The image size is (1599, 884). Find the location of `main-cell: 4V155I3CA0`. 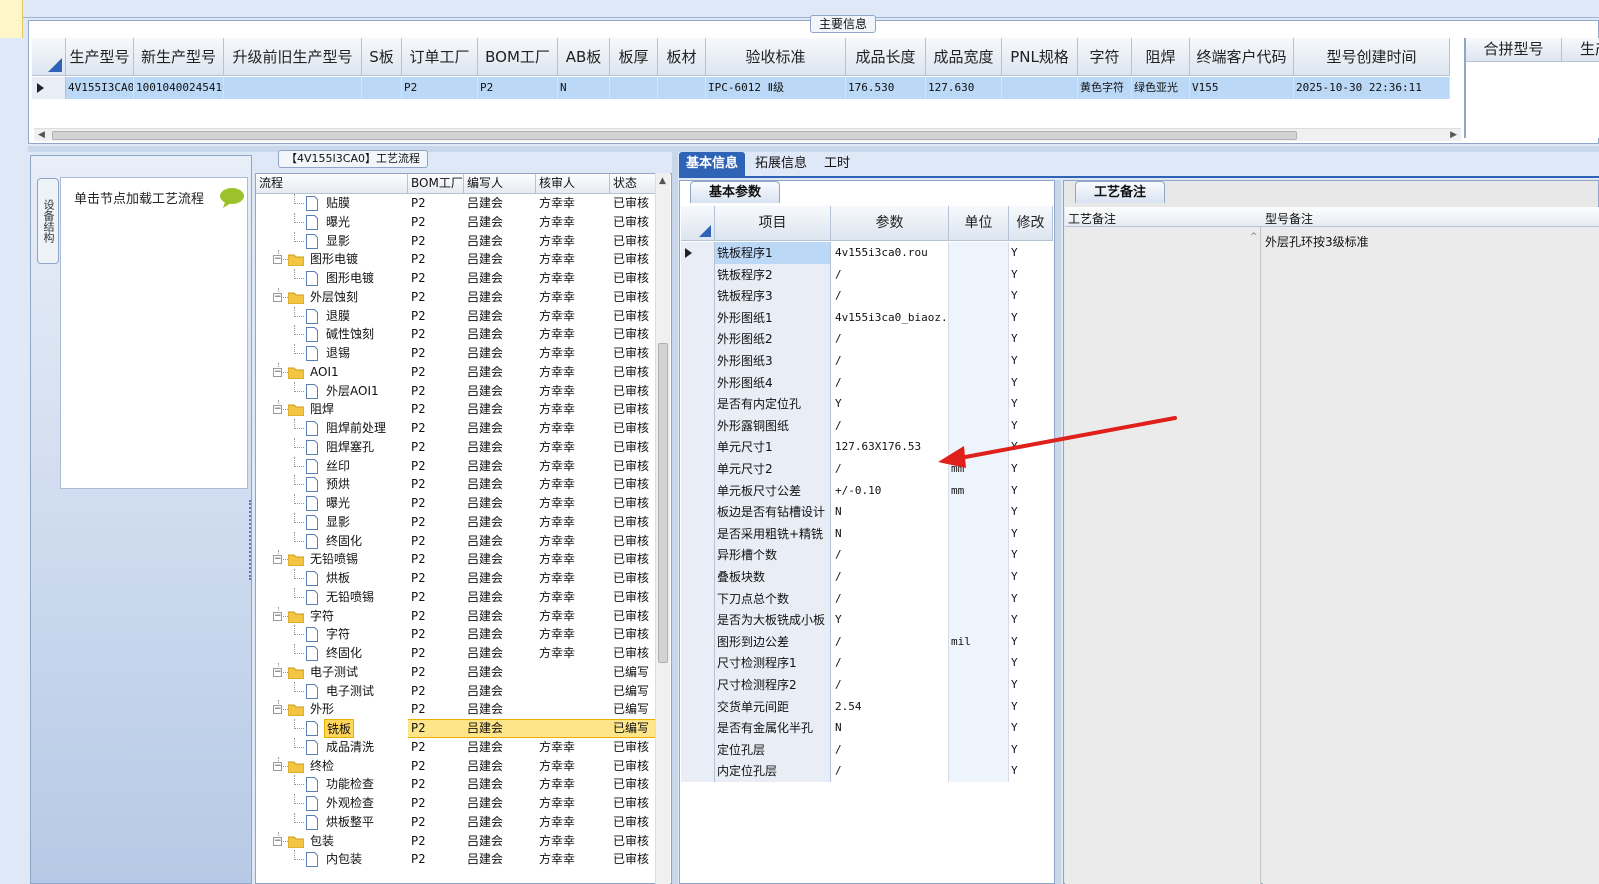

main-cell: 4V155I3CA0 is located at coordinates (100, 88).